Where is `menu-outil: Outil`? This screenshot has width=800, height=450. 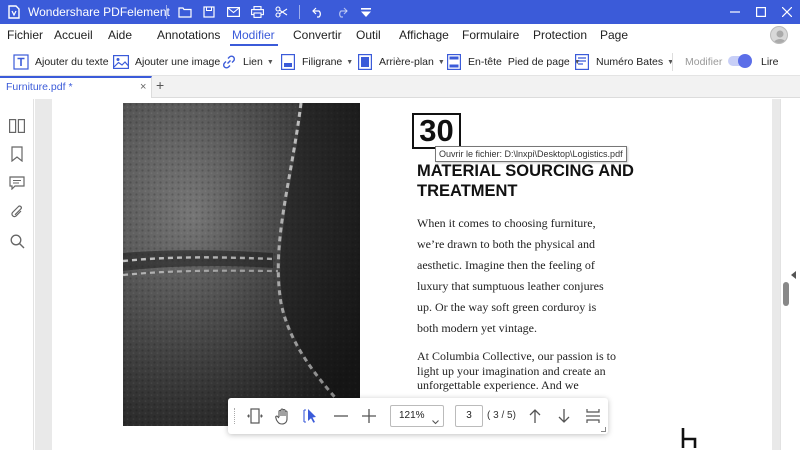
menu-outil: Outil is located at coordinates (368, 35).